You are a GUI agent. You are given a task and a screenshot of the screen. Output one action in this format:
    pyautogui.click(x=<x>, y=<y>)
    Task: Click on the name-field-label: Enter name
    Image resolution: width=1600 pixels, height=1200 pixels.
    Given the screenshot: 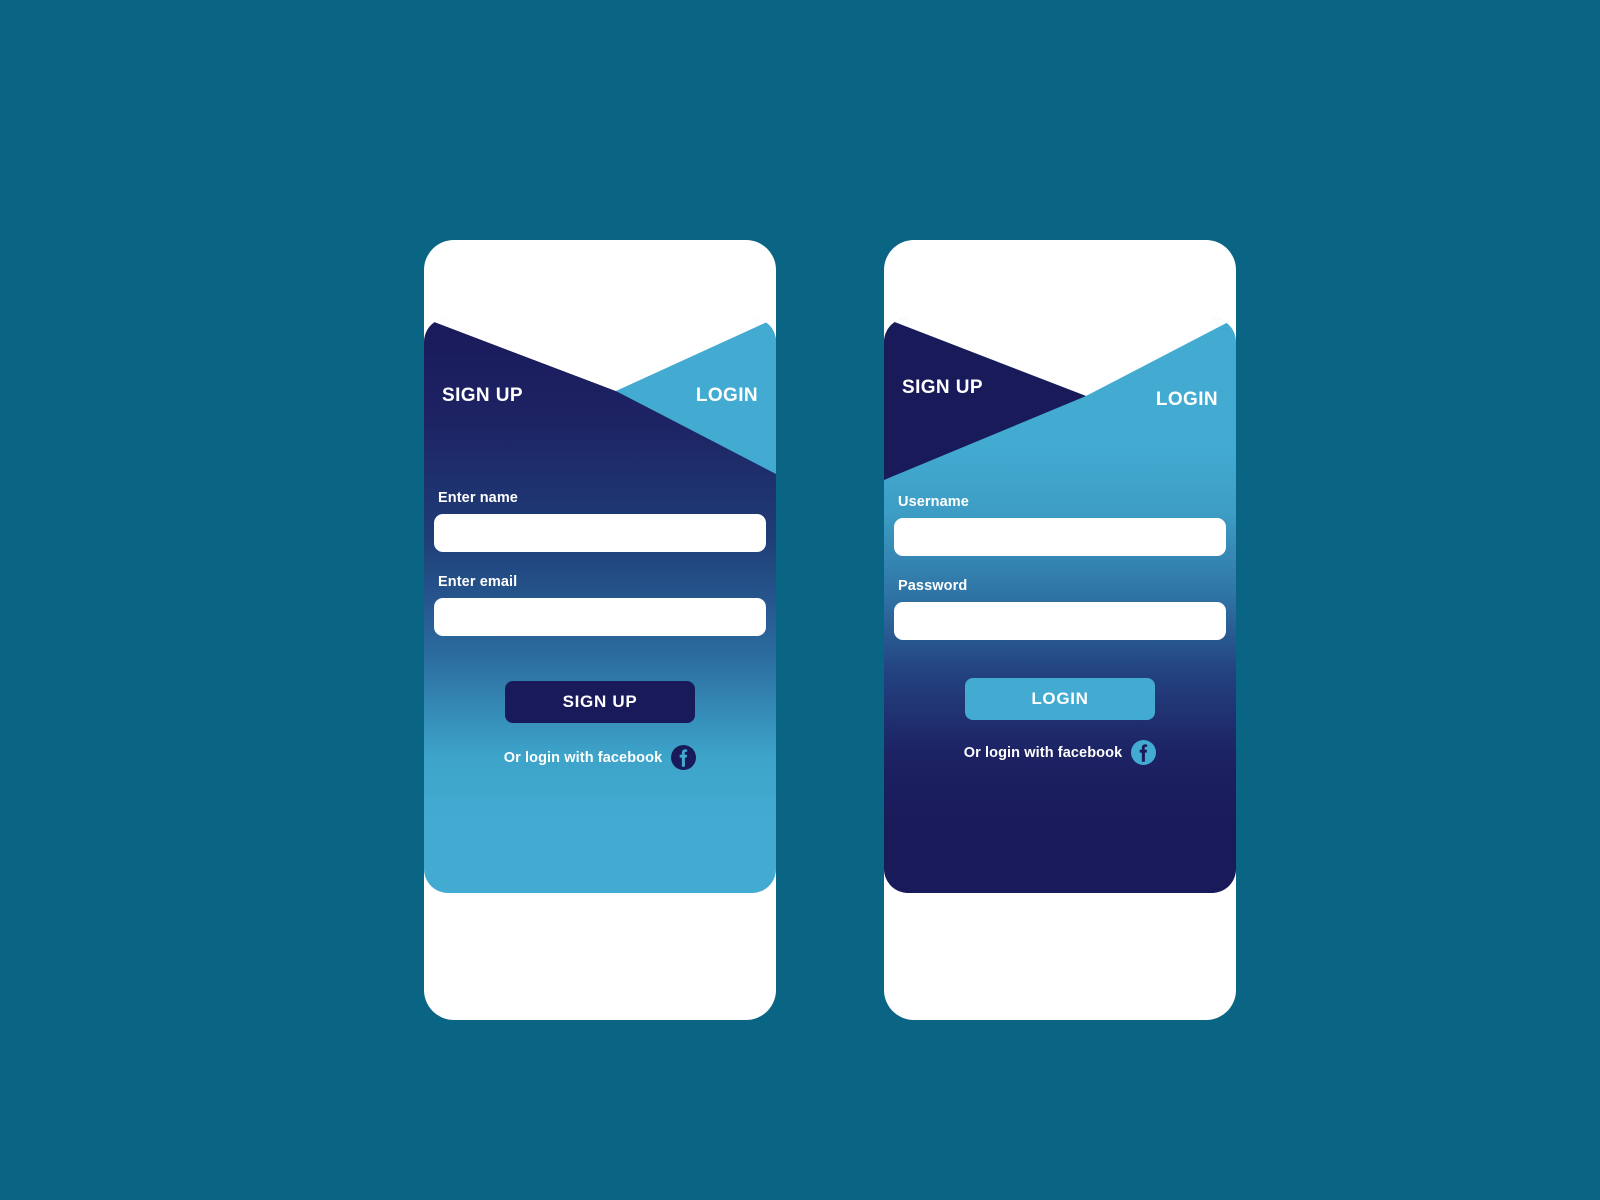 What is the action you would take?
    pyautogui.click(x=478, y=498)
    